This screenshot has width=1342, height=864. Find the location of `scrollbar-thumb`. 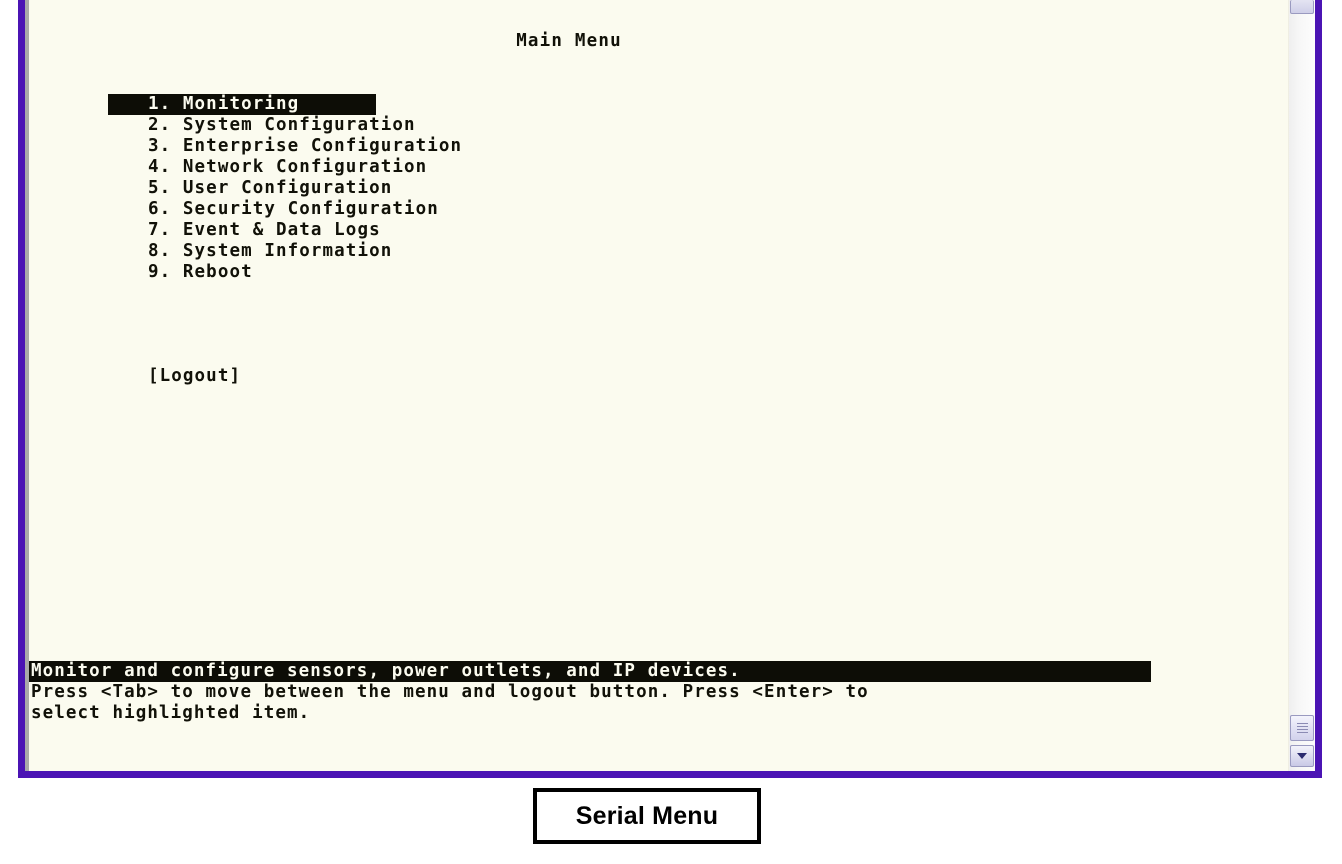

scrollbar-thumb is located at coordinates (1302, 728).